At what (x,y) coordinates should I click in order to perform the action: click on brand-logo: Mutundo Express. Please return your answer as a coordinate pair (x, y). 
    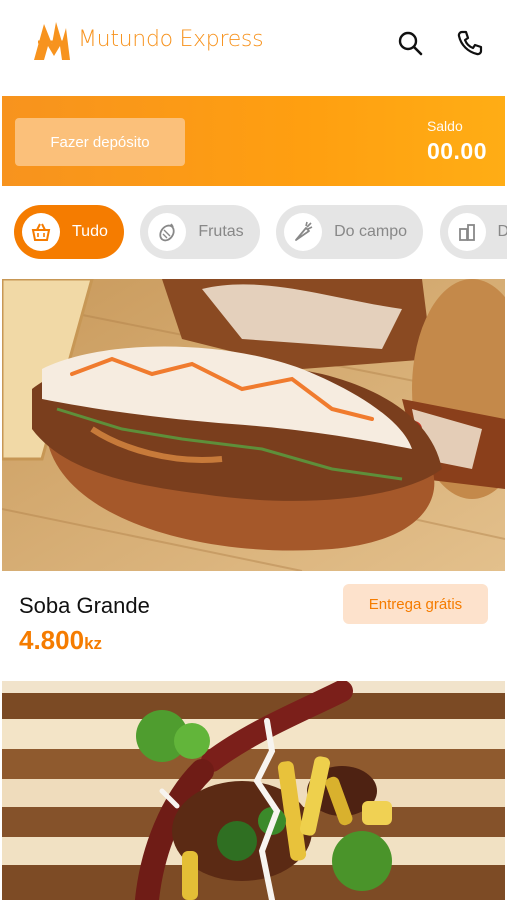
    Looking at the image, I should click on (148, 39).